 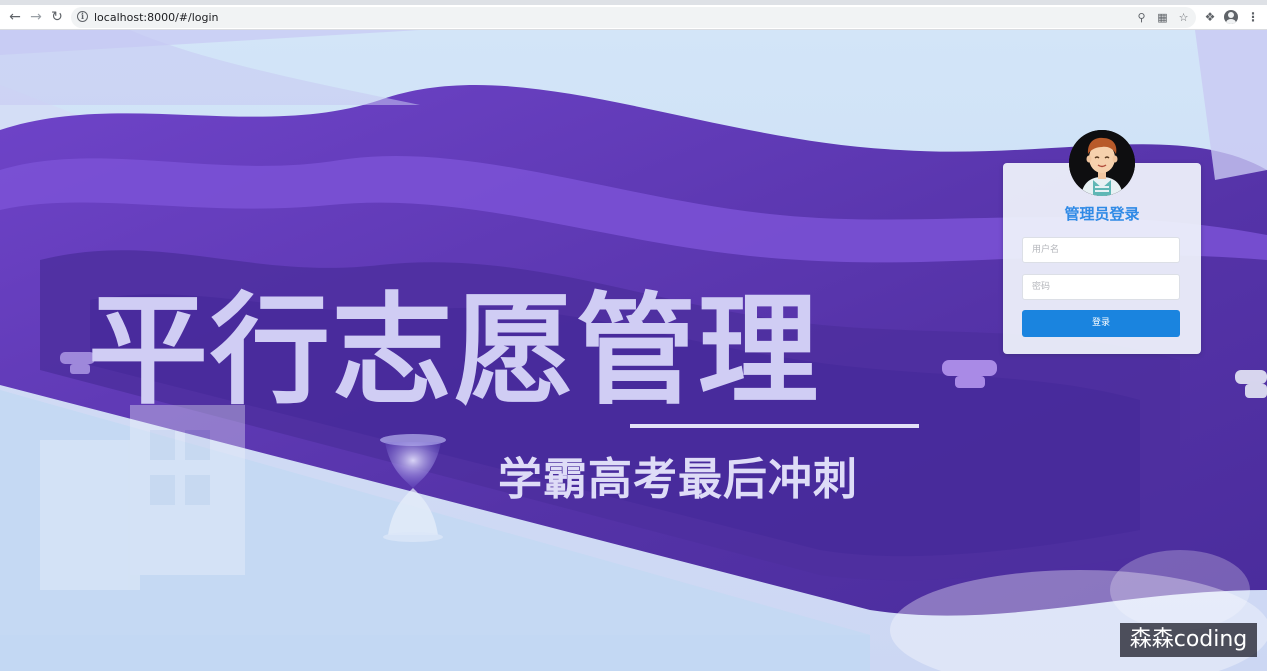 I want to click on back-icon: ←, so click(x=15, y=17).